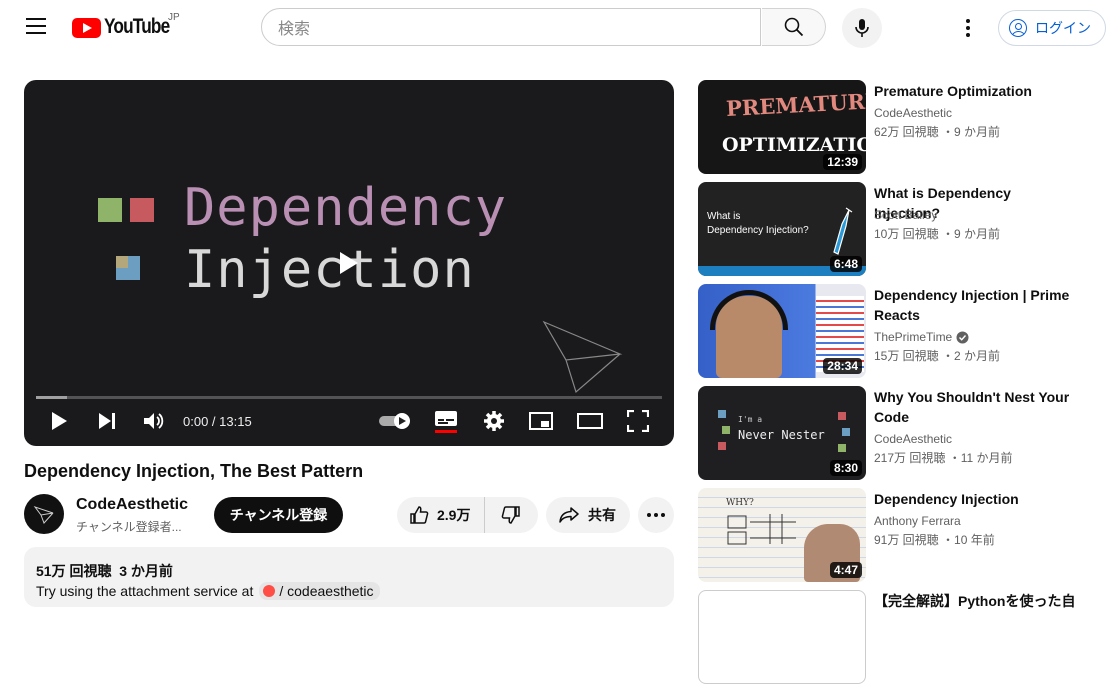 The image size is (1109, 684). I want to click on recommended-video-meta: 10万 回視聴 ・9 か月前, so click(937, 234).